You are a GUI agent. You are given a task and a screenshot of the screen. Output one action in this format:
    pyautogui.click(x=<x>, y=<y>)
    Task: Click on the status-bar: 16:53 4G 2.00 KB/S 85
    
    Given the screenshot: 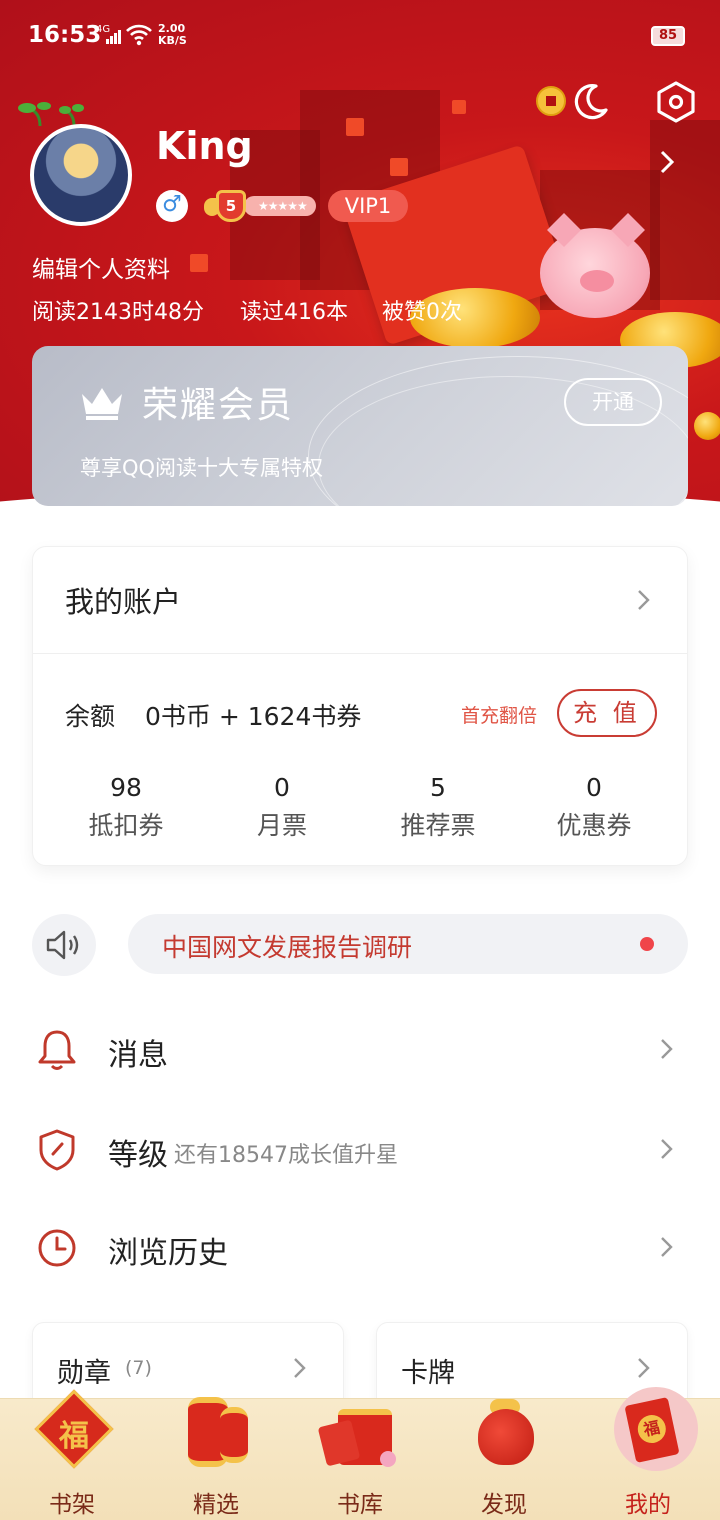 What is the action you would take?
    pyautogui.click(x=360, y=36)
    